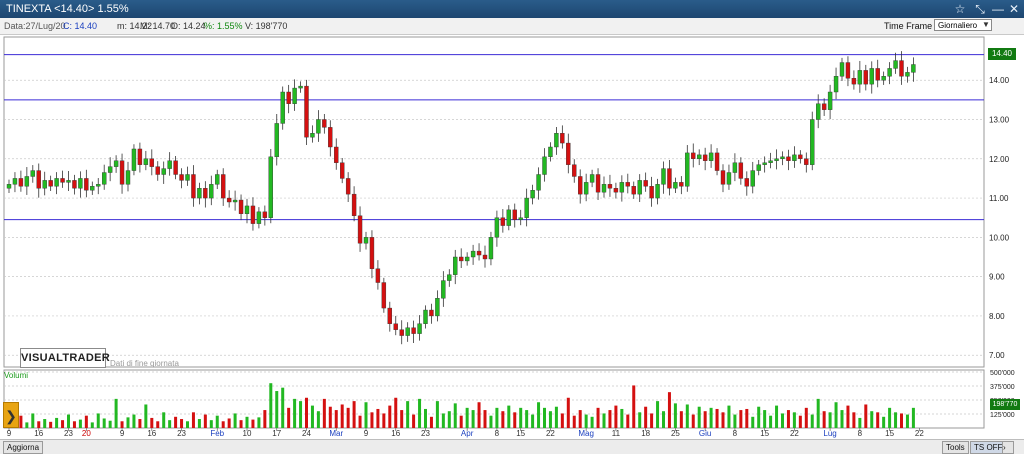 Image resolution: width=1024 pixels, height=454 pixels. What do you see at coordinates (764, 433) in the screenshot?
I see `date-tick-label: 15` at bounding box center [764, 433].